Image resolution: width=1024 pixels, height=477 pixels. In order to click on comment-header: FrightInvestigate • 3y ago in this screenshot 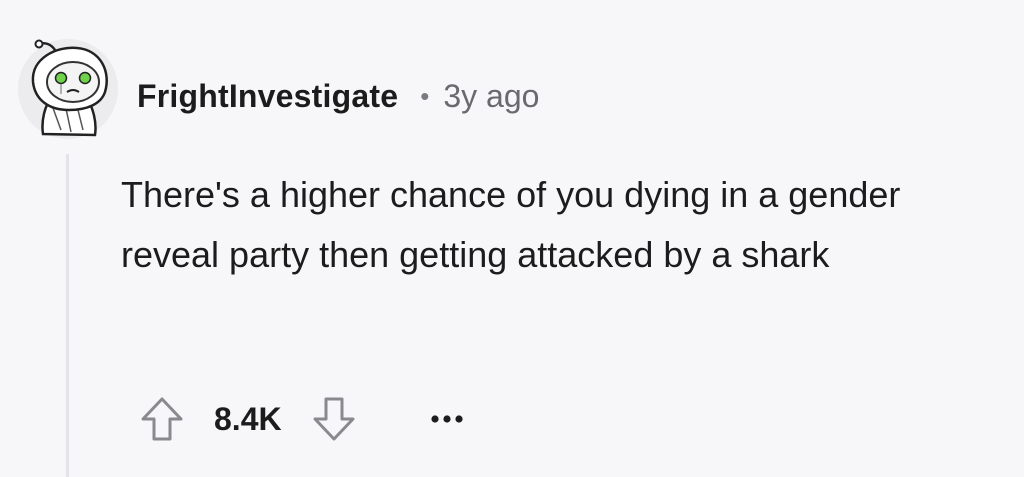, I will do `click(338, 96)`.